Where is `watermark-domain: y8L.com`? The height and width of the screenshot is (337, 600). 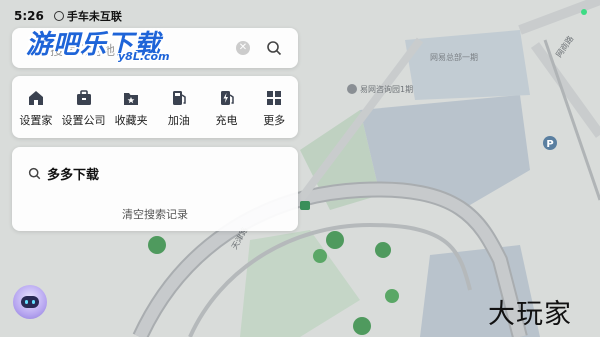 watermark-domain: y8L.com is located at coordinates (144, 56).